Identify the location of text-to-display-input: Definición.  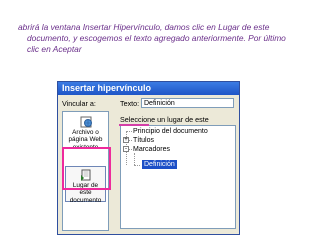
(187, 103).